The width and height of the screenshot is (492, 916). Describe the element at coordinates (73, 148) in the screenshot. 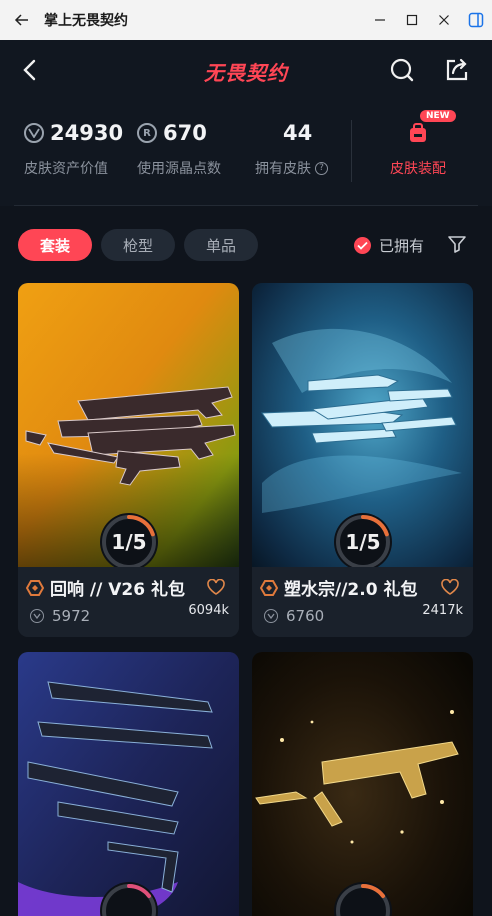

I see `asset-value-stat: 24930 皮肤资产价值` at that location.